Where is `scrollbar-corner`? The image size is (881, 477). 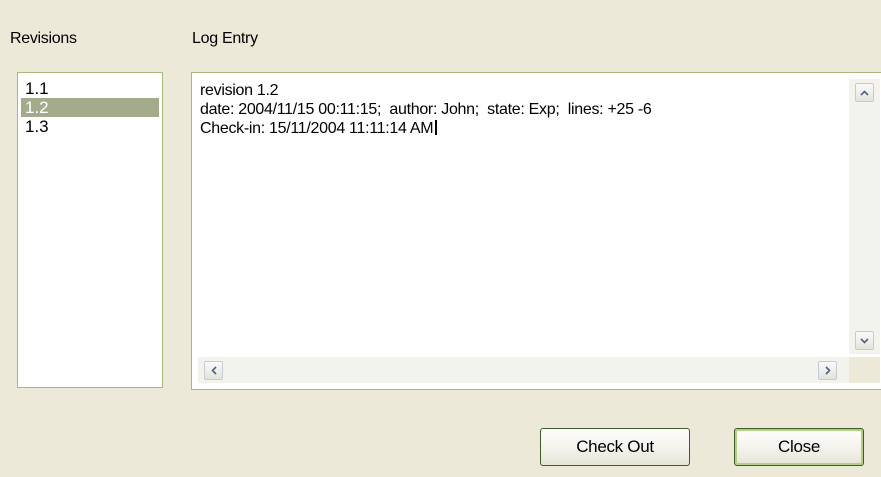 scrollbar-corner is located at coordinates (864, 370).